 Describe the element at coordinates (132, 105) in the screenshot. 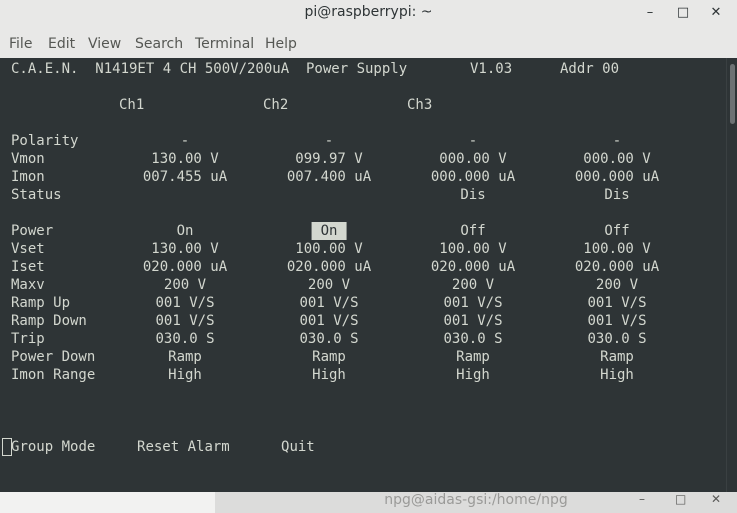

I see `channel-header: Ch1` at that location.